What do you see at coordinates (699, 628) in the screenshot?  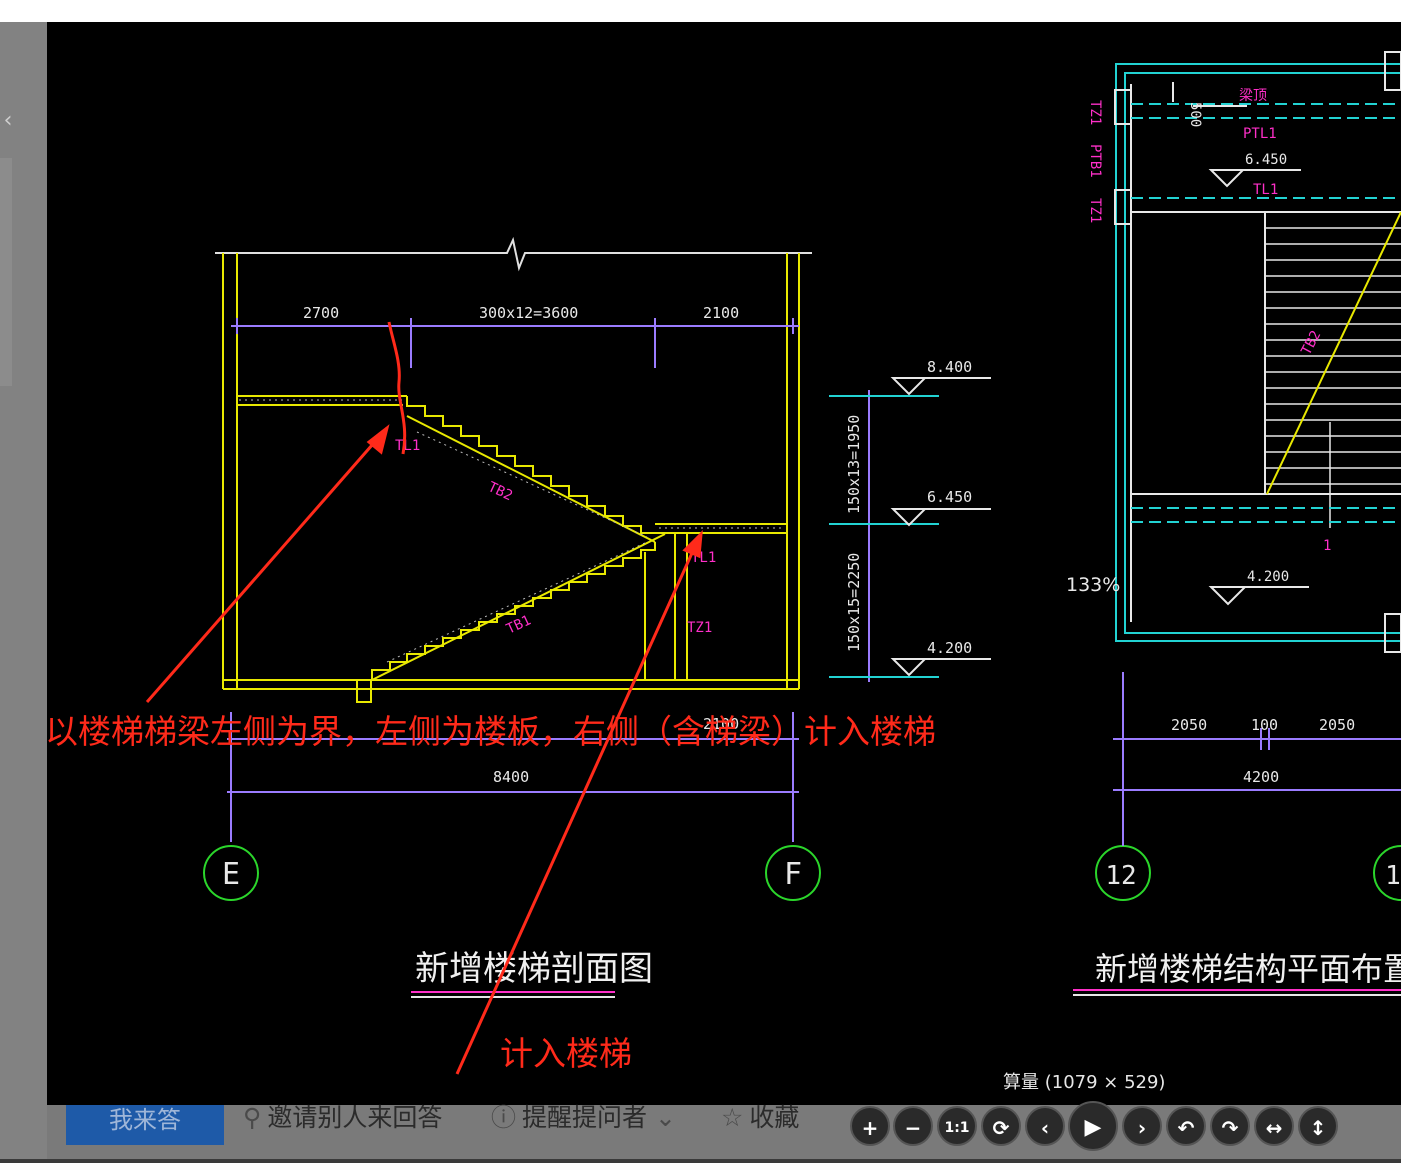 I see `label-tz1: TZ1` at bounding box center [699, 628].